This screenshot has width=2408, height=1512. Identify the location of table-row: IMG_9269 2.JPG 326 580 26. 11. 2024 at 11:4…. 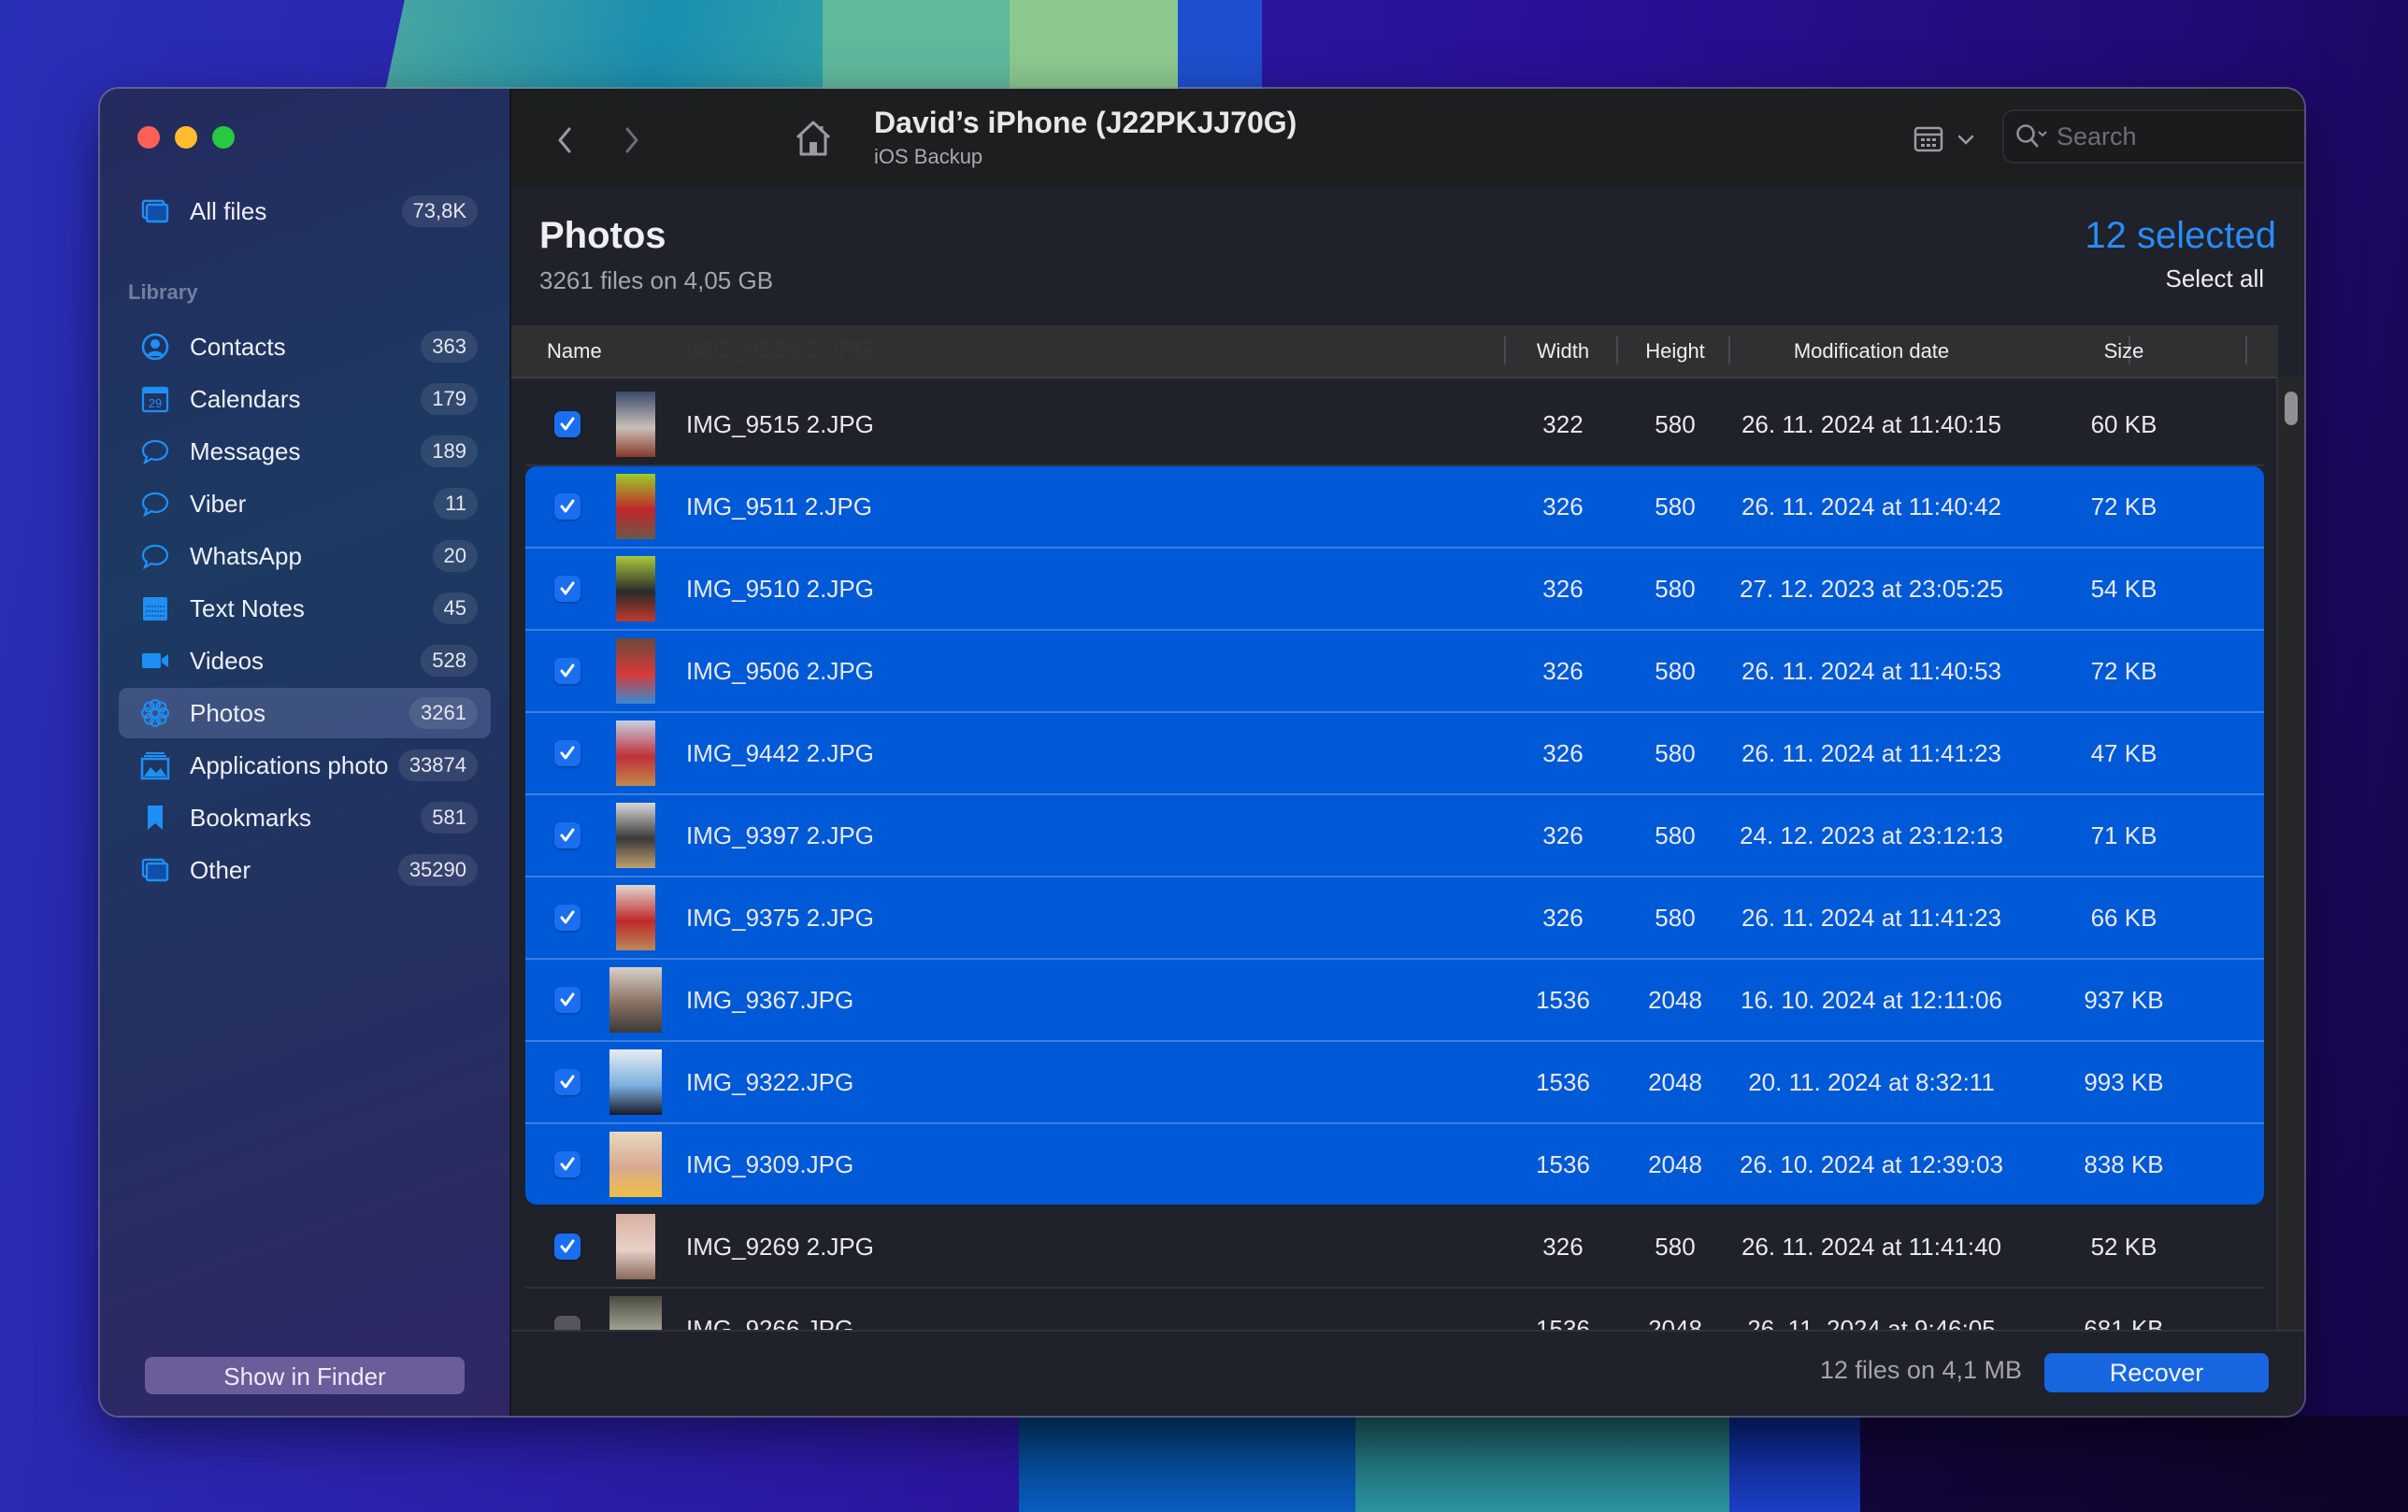
(1394, 1247).